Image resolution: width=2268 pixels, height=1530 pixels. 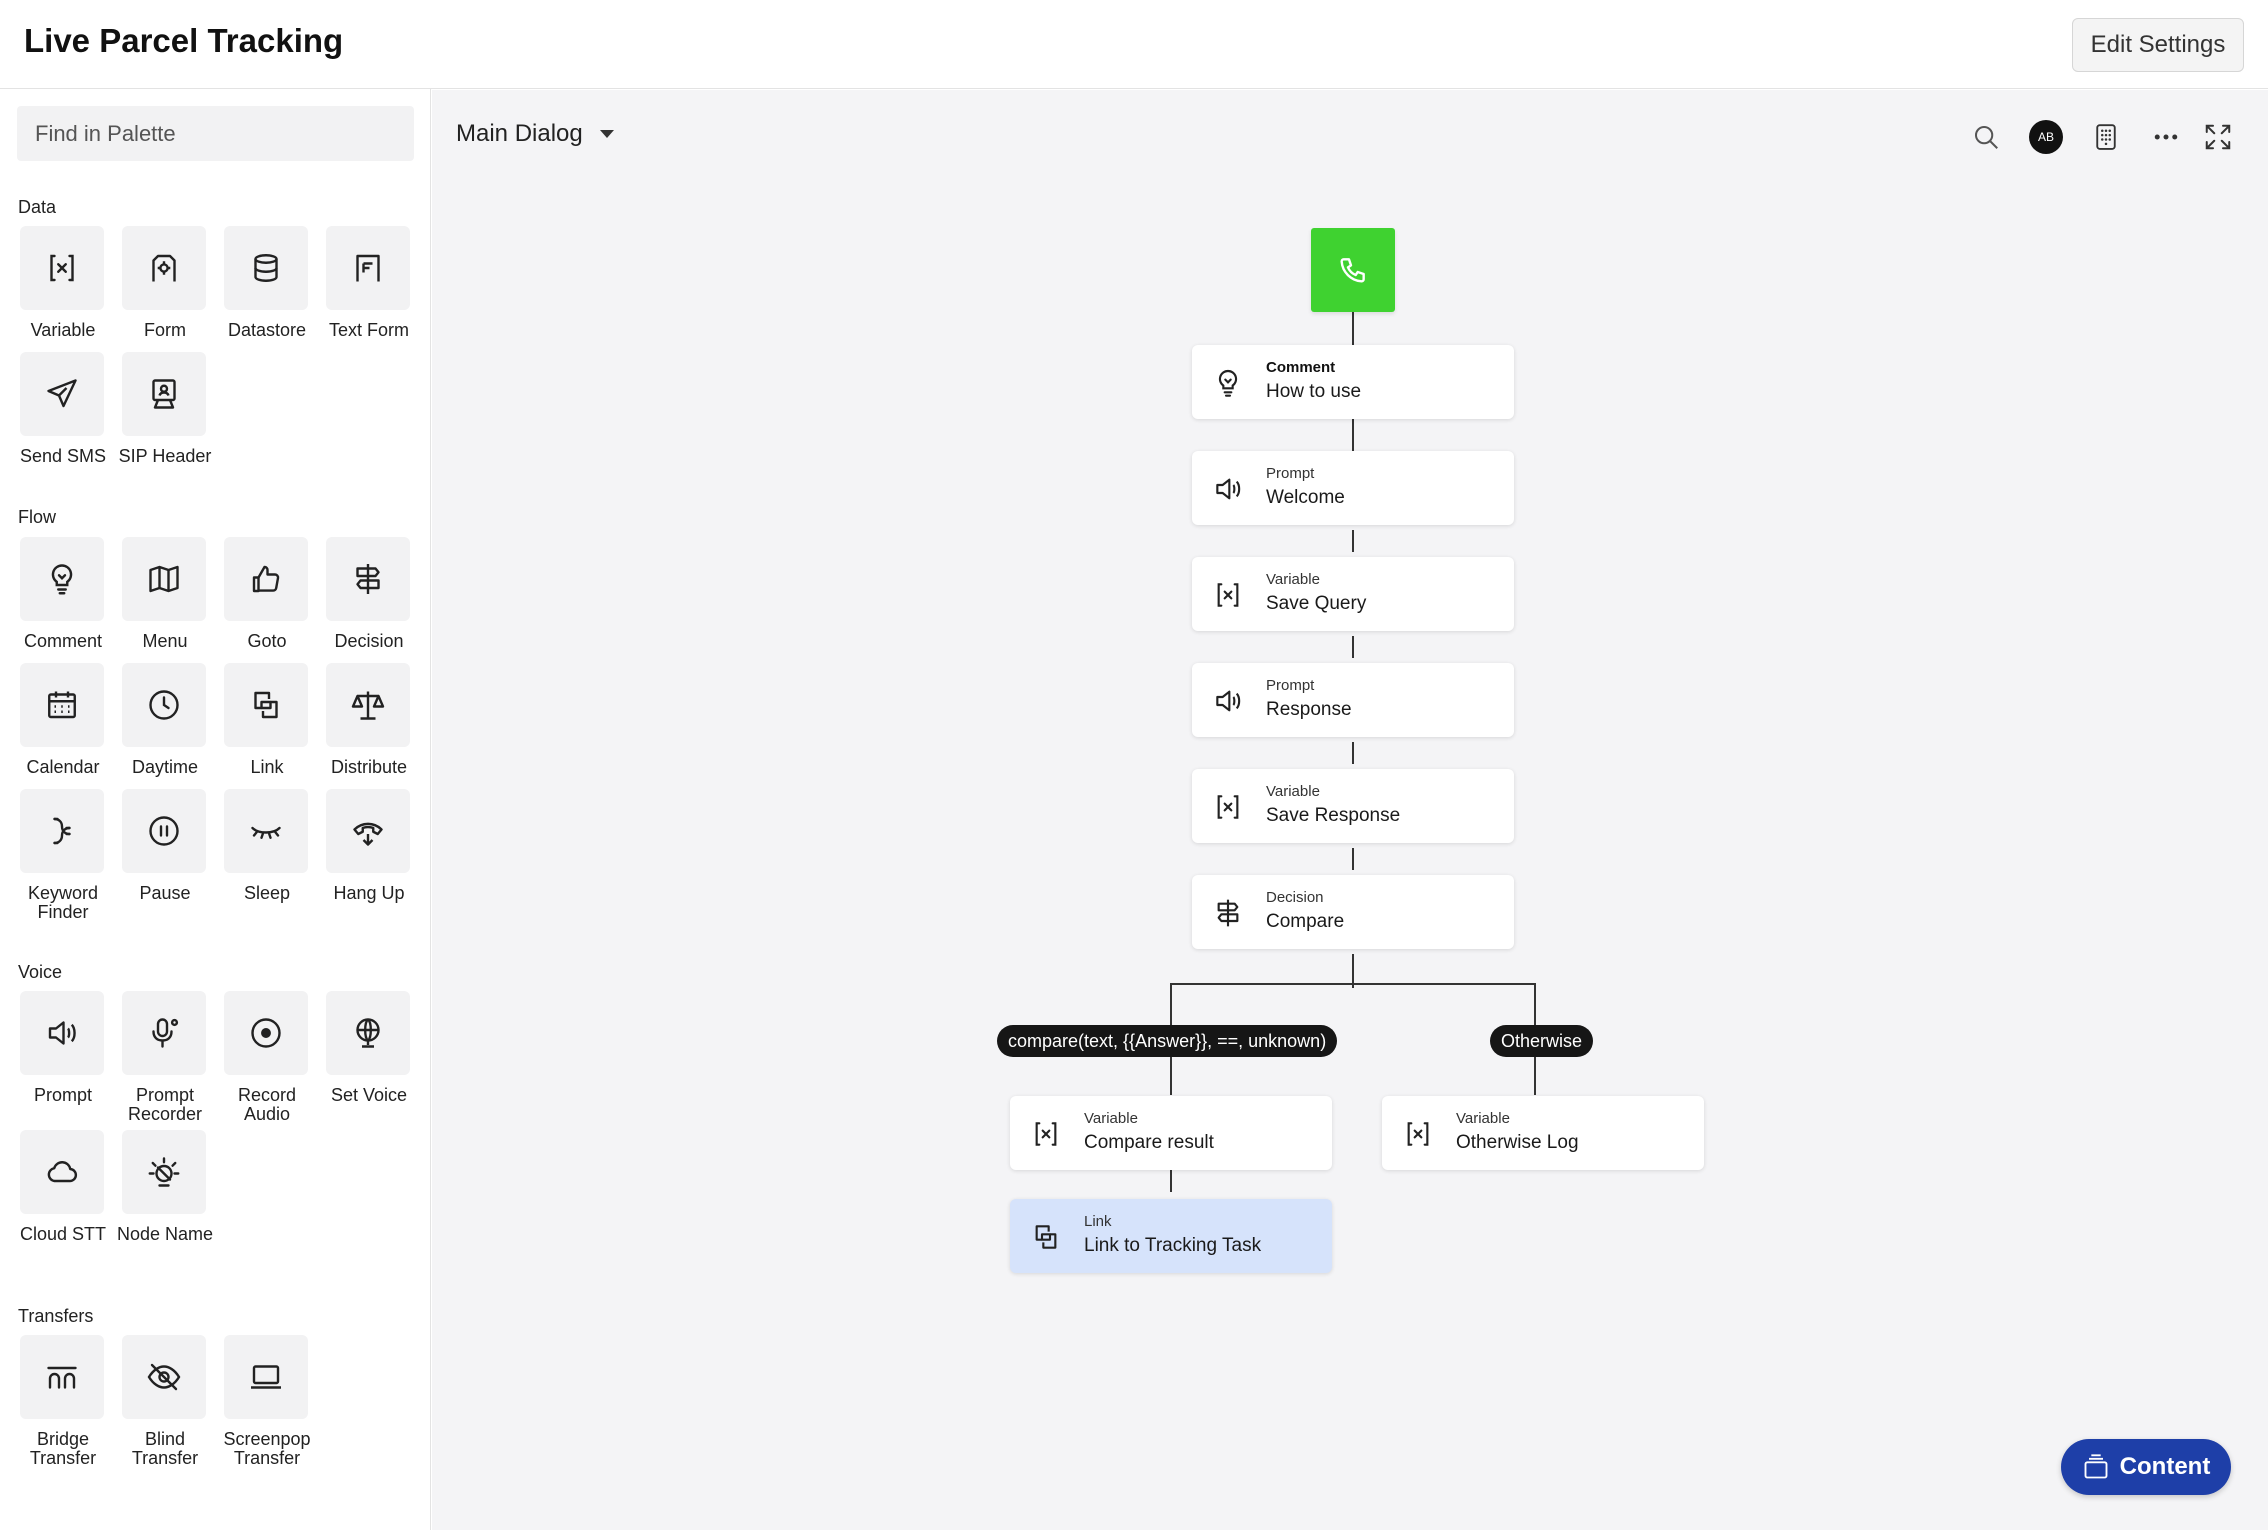 What do you see at coordinates (1134, 44) in the screenshot?
I see `app-header: Live Parcel Tracking Edit Settings` at bounding box center [1134, 44].